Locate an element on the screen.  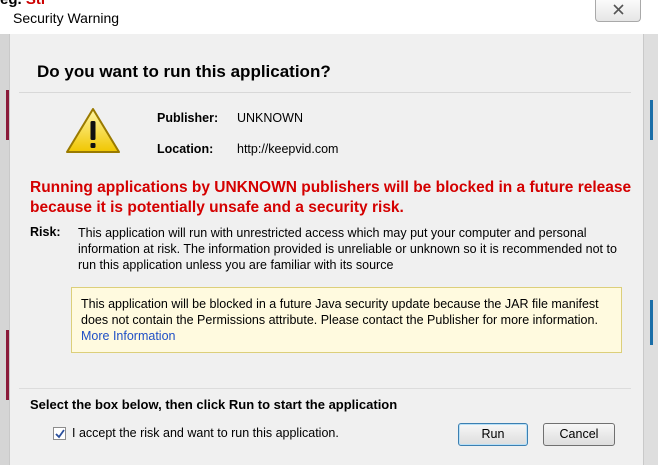
footer-divider is located at coordinates (325, 388).